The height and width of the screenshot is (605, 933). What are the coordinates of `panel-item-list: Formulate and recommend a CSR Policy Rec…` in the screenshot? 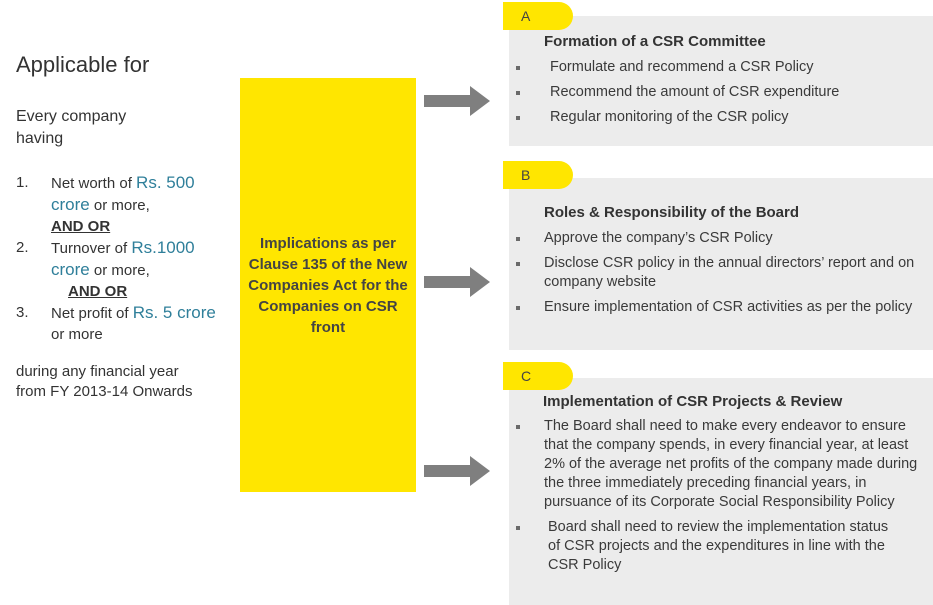 It's located at (721, 92).